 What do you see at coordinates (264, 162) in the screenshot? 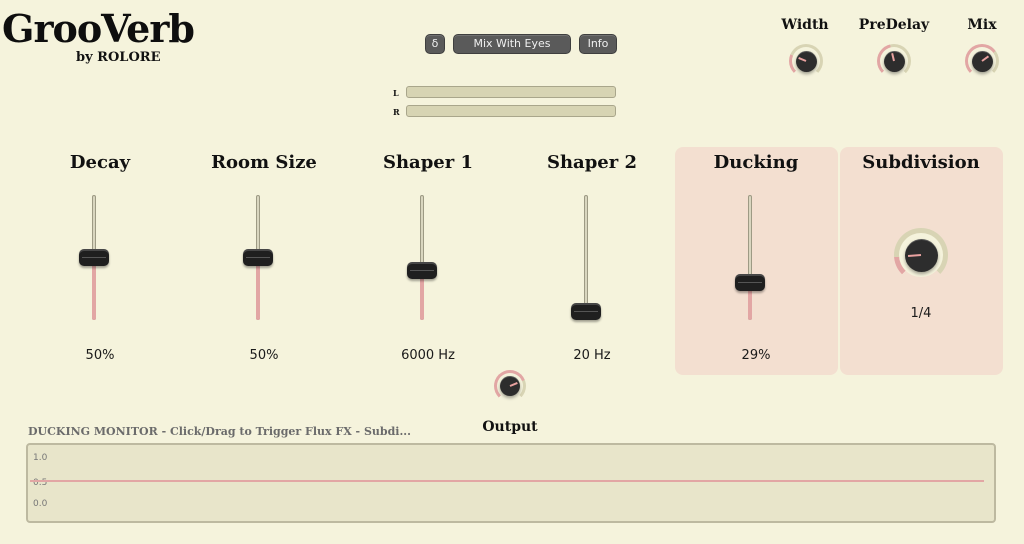
I see `room-size-label: Room Size` at bounding box center [264, 162].